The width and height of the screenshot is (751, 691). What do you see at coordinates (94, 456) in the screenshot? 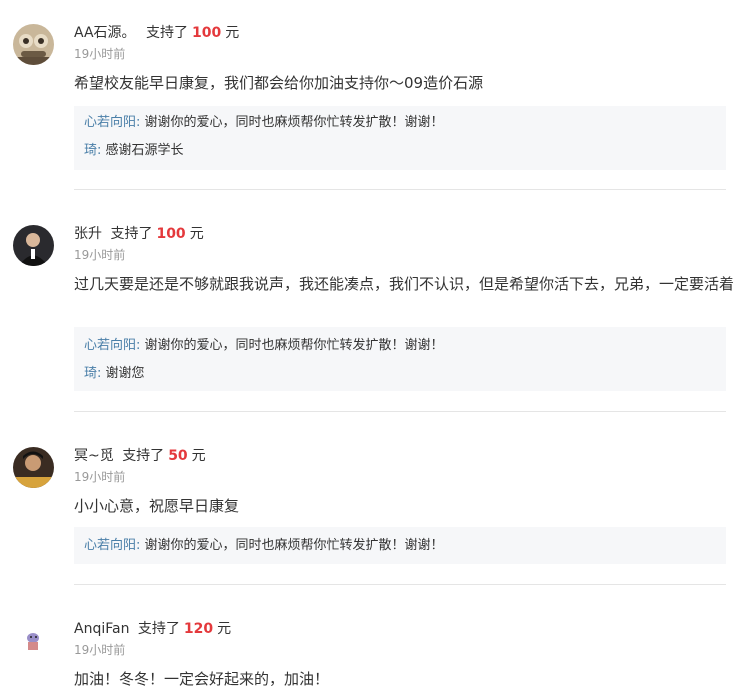
I see `username: 冥~觅` at bounding box center [94, 456].